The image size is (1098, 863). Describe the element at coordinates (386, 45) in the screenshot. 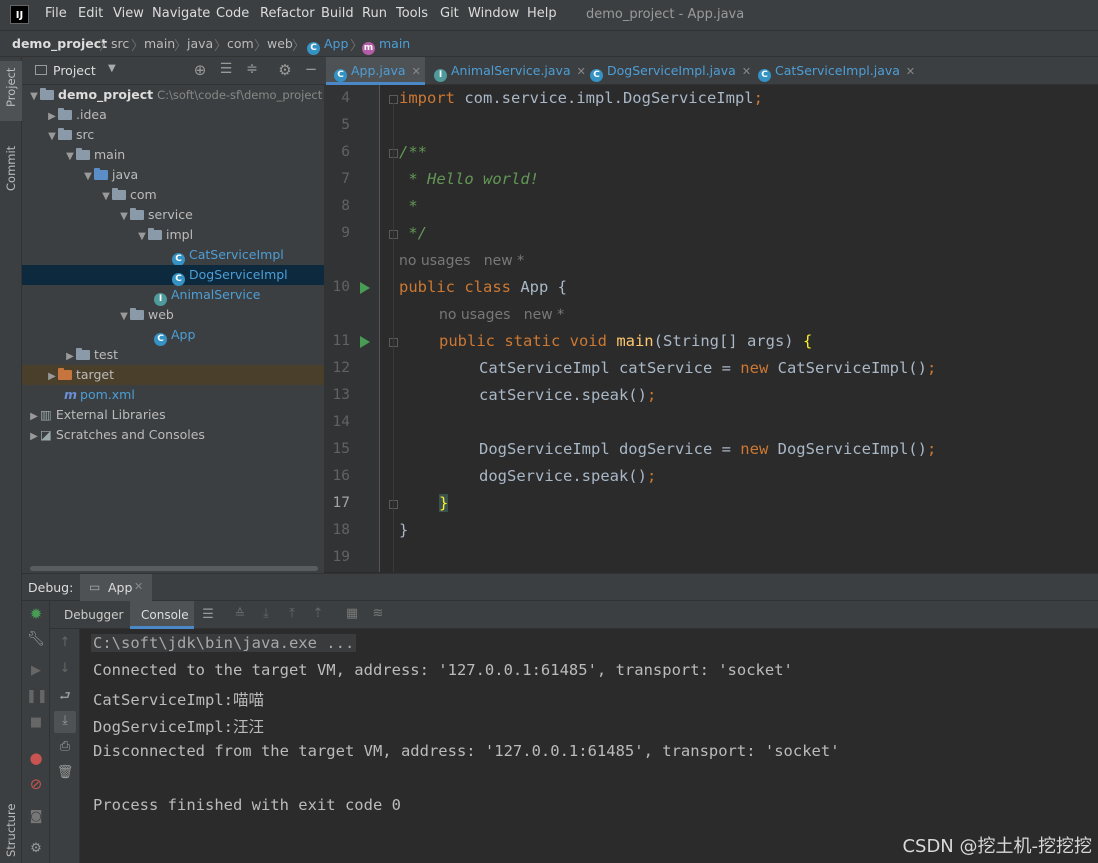

I see `breadcrumb-method-main: m main` at that location.